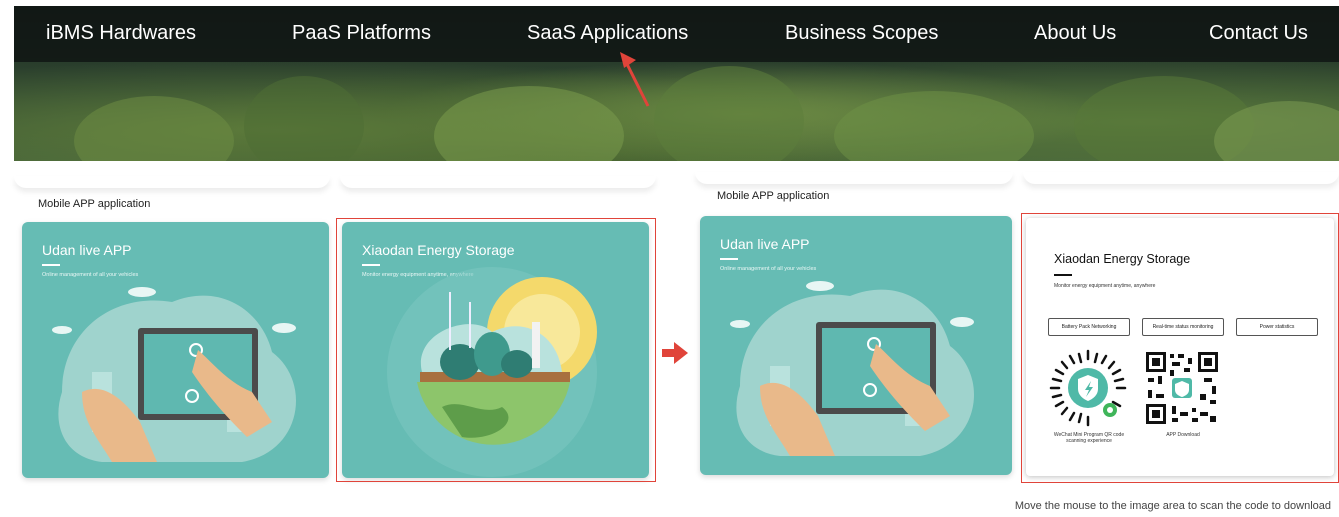 The width and height of the screenshot is (1339, 517). What do you see at coordinates (635, 79) in the screenshot?
I see `pointer-arrow-icon` at bounding box center [635, 79].